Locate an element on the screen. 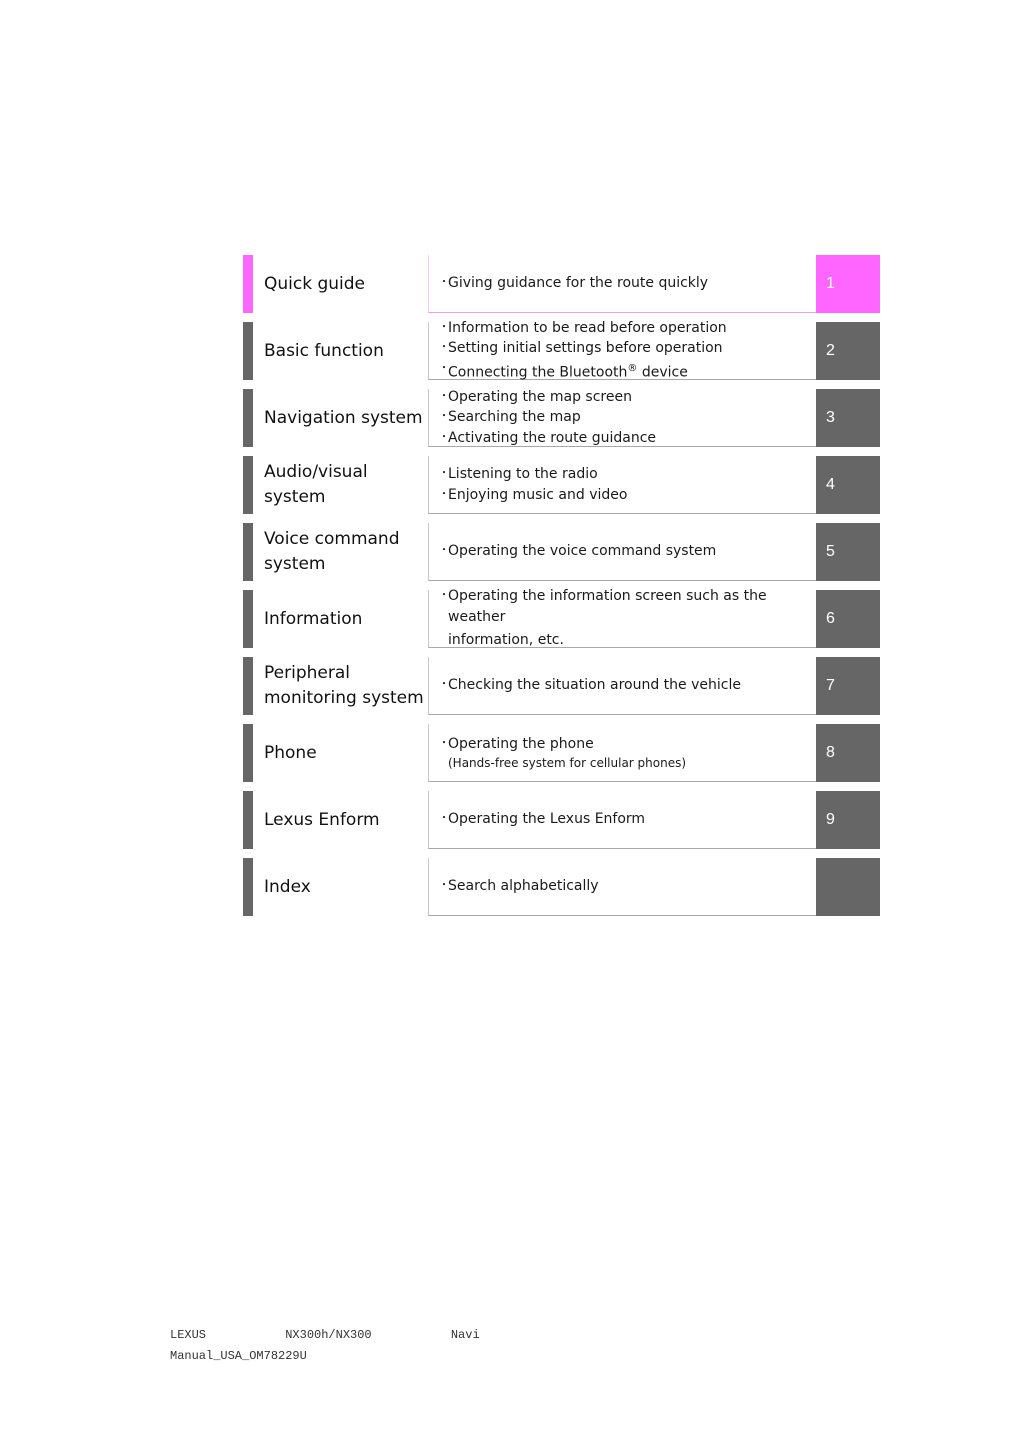  description-text: Information to be read before operation is located at coordinates (587, 327).